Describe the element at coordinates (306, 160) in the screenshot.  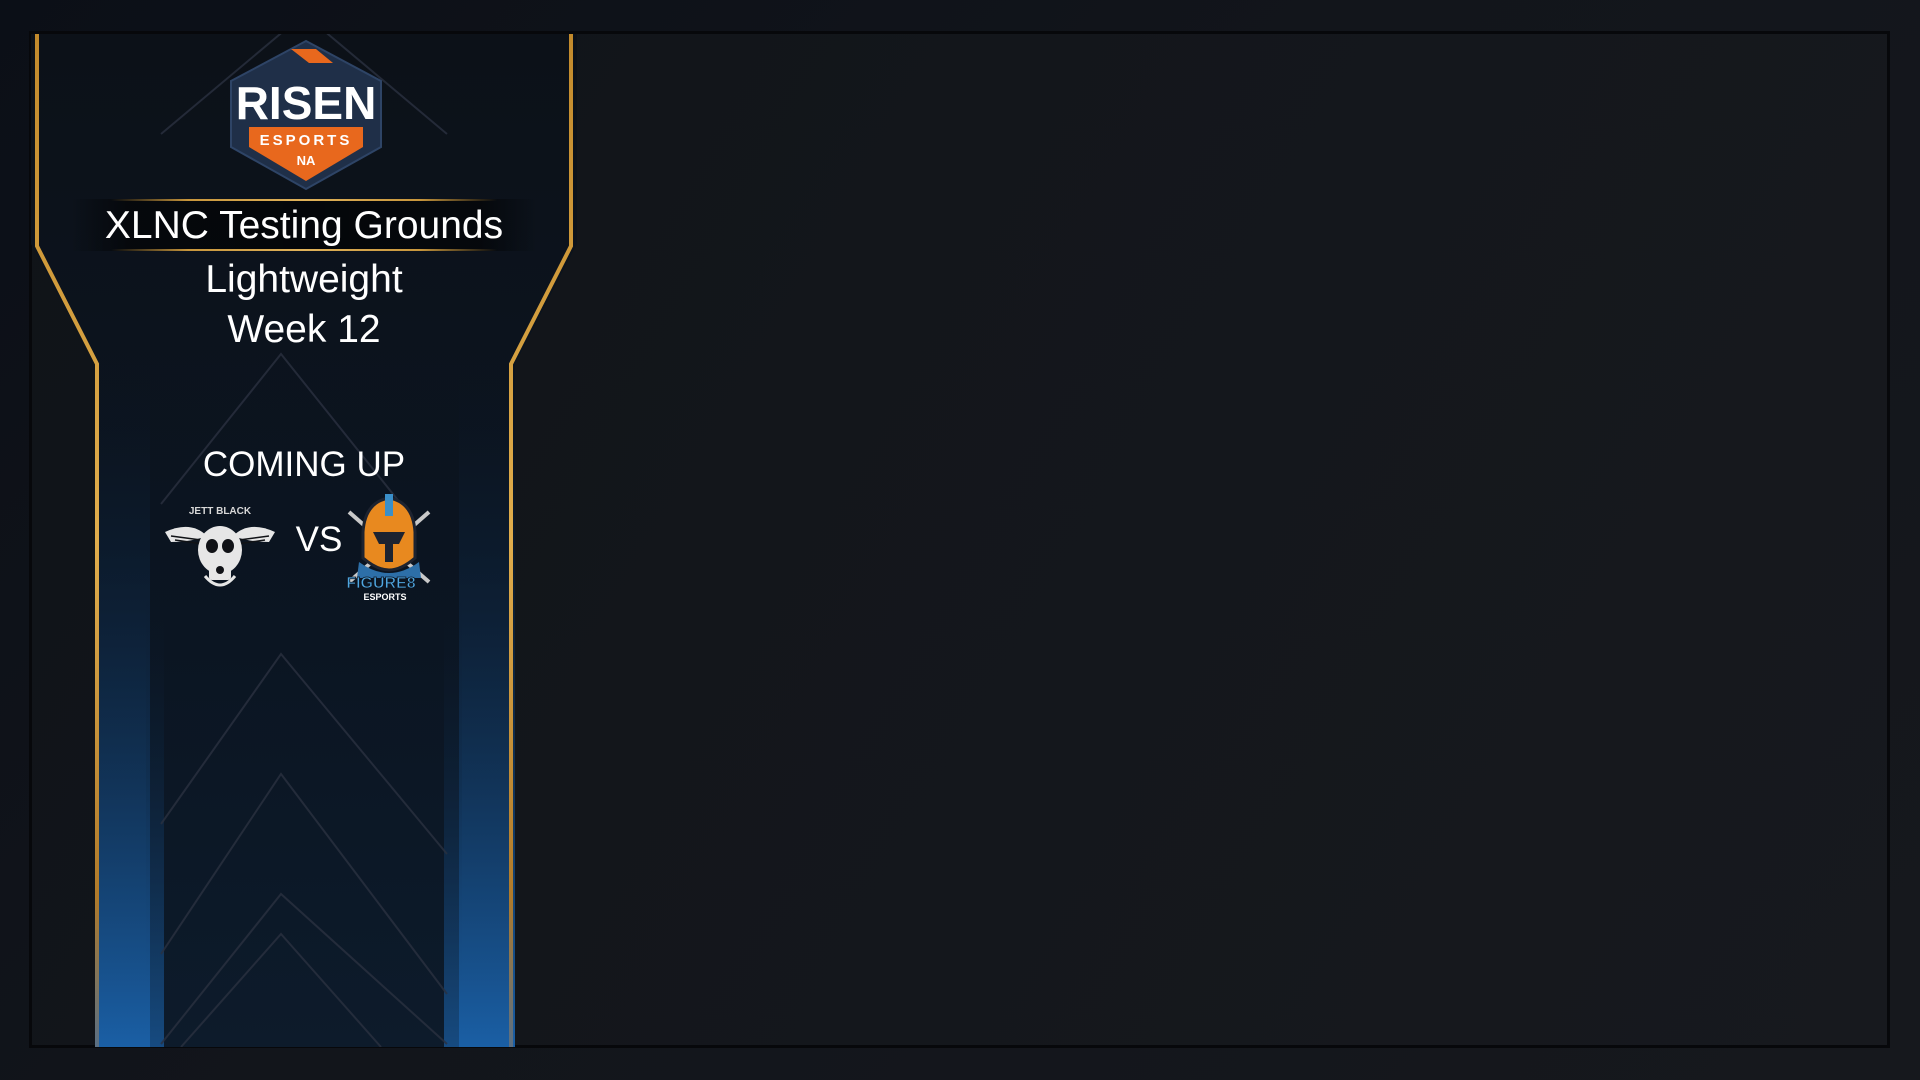
I see `svg-text: NA` at that location.